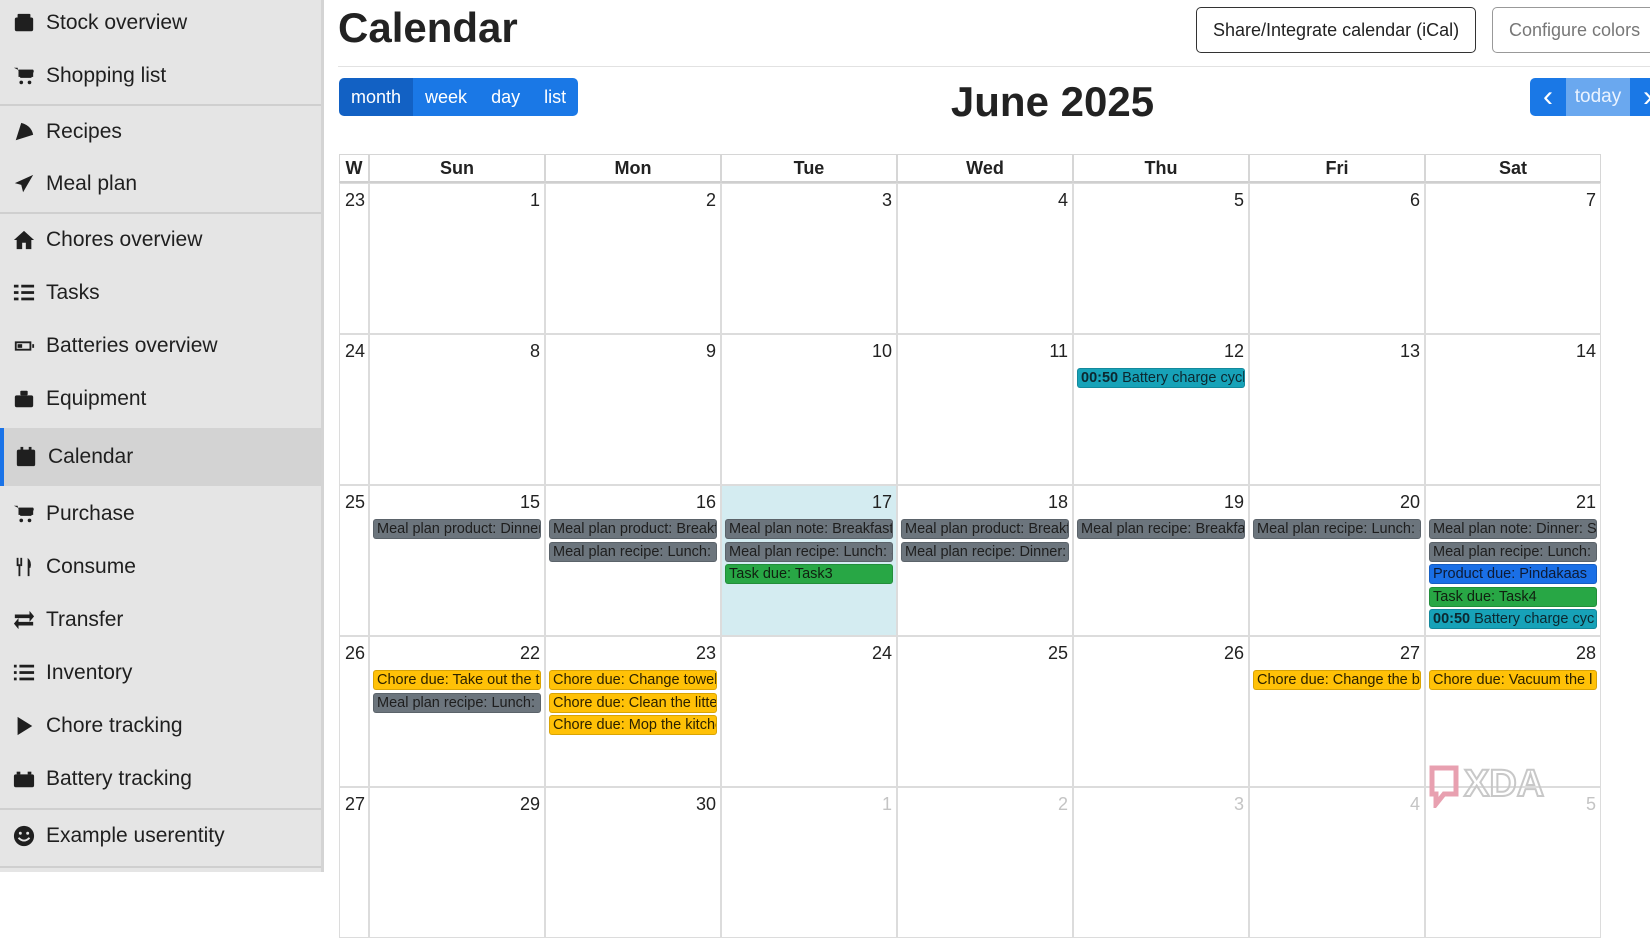 This screenshot has height=938, width=1650. Describe the element at coordinates (882, 502) in the screenshot. I see `day-number: 17` at that location.